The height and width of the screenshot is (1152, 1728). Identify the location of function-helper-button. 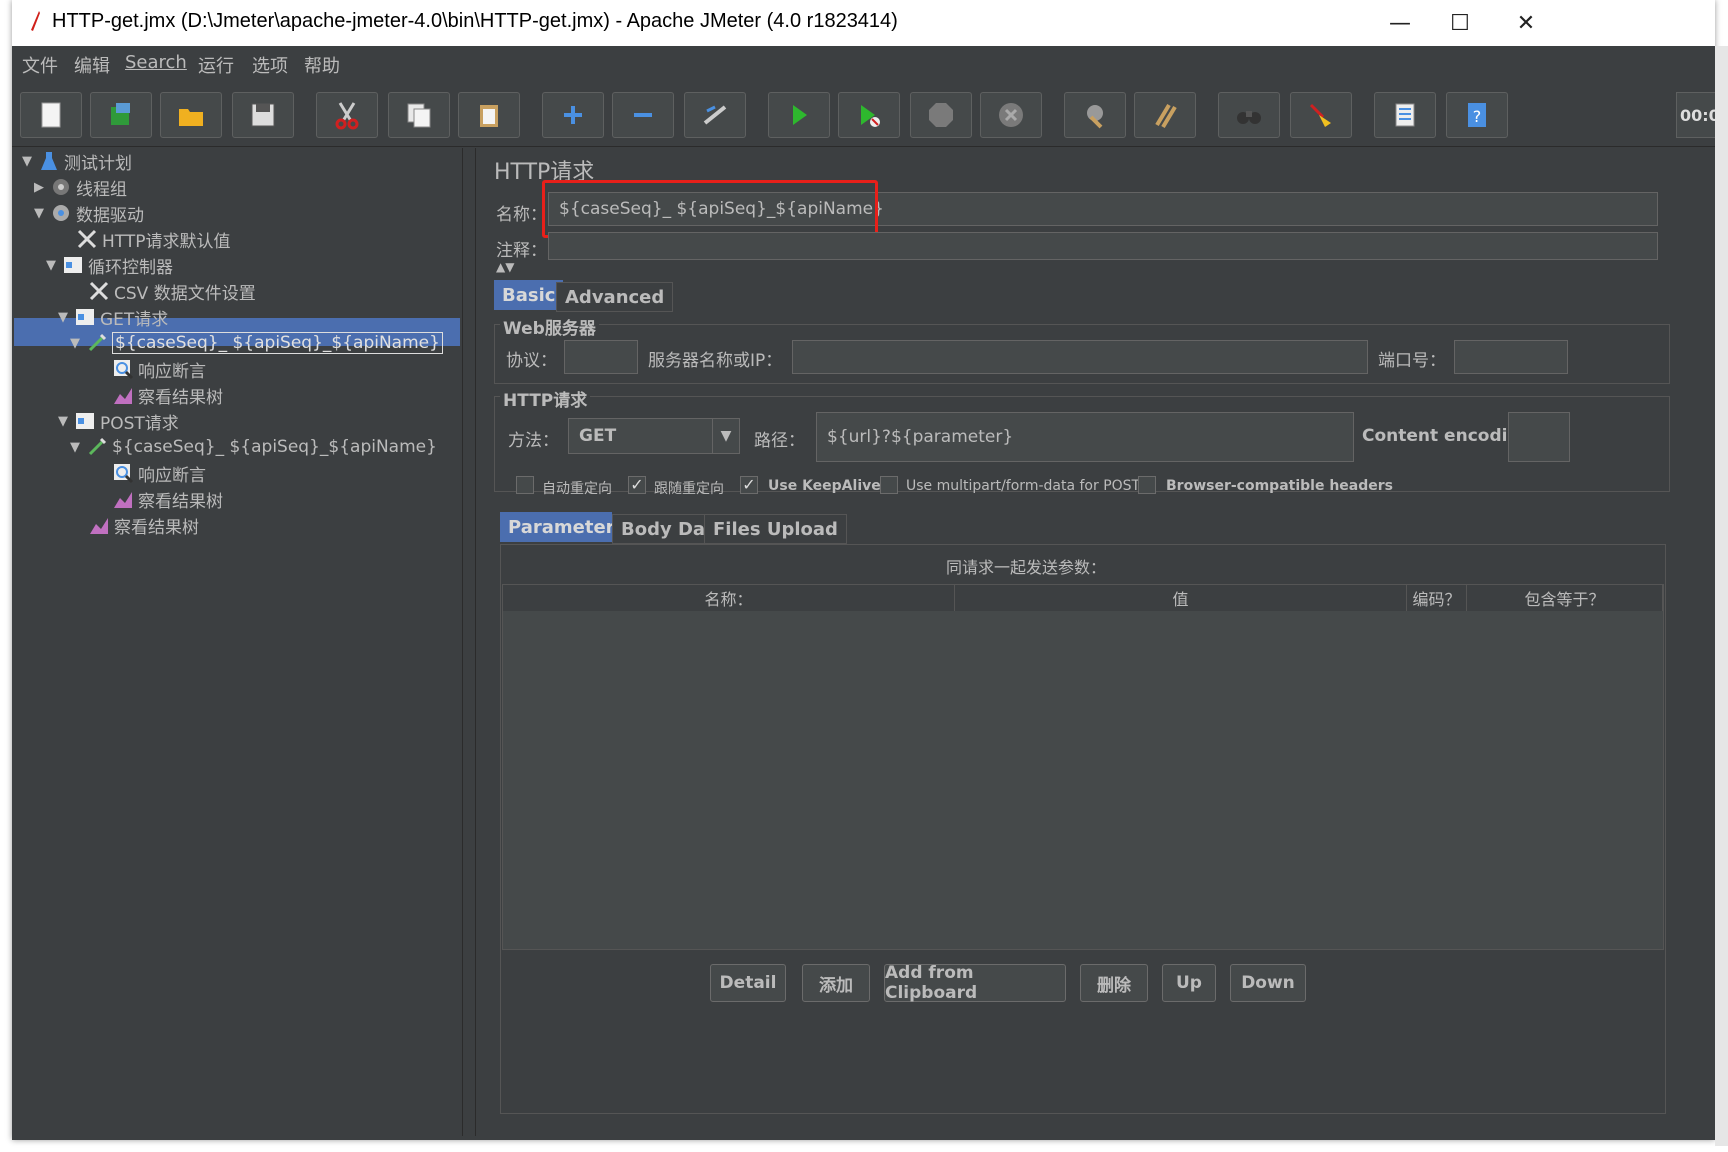
(1405, 115).